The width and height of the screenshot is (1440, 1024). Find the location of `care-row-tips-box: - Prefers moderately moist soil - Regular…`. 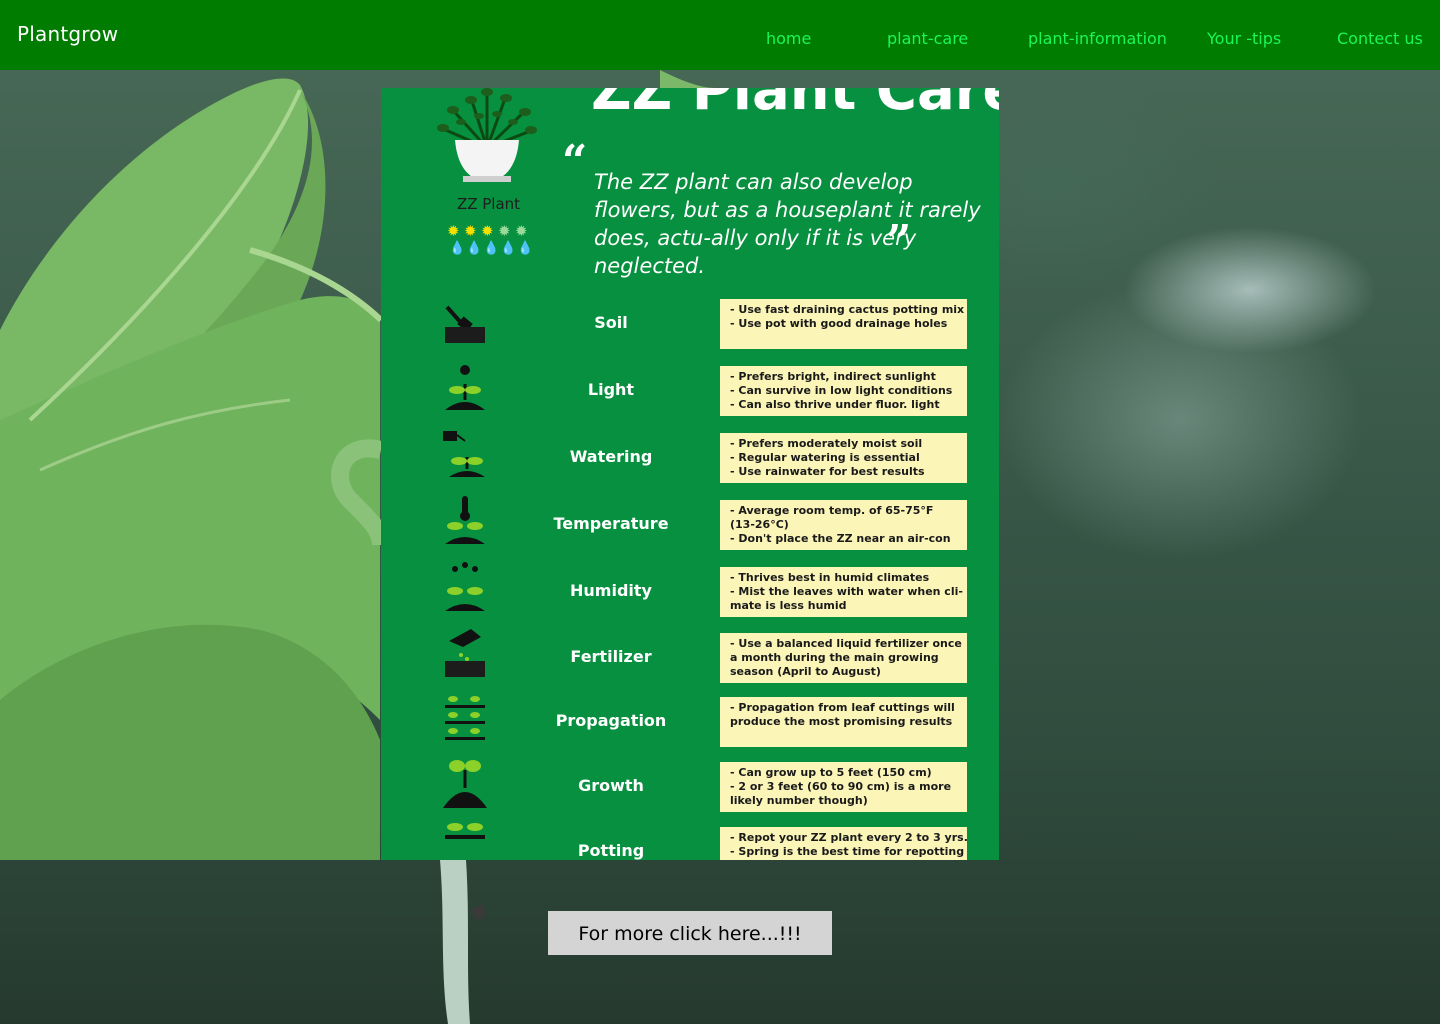

care-row-tips-box: - Prefers moderately moist soil - Regular… is located at coordinates (843, 458).